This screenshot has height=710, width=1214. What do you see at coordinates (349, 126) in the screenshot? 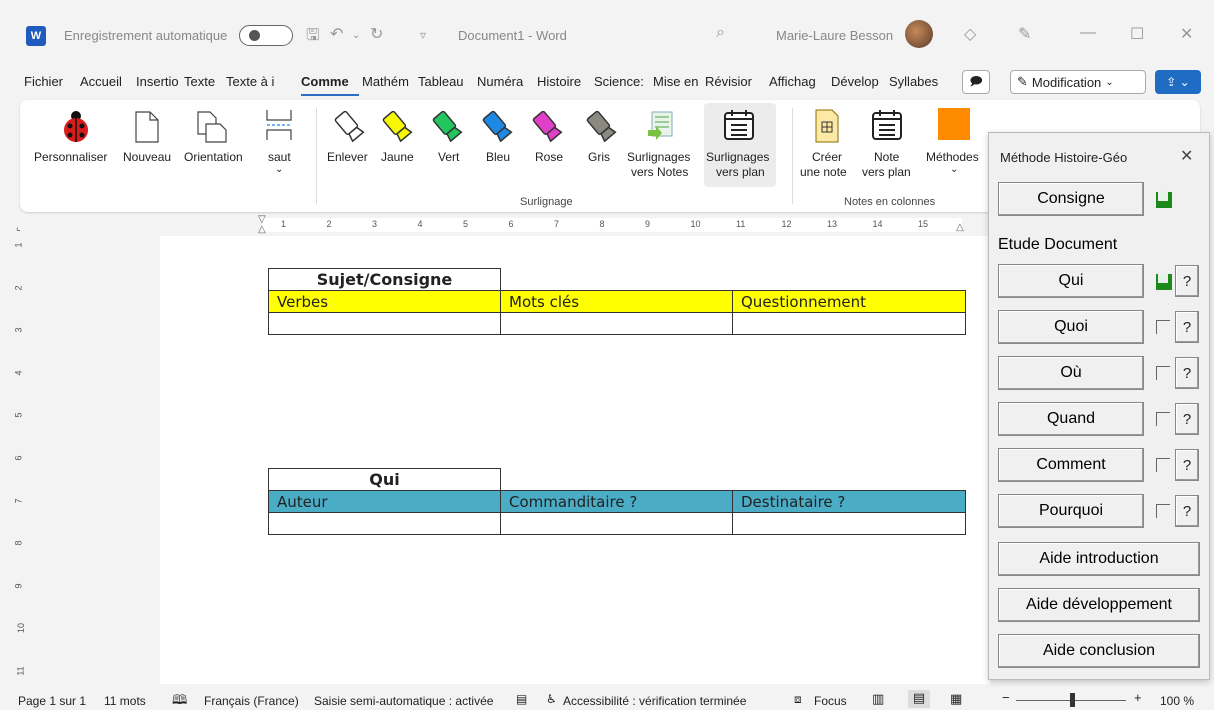
I see `eraser-highlighter-icon` at bounding box center [349, 126].